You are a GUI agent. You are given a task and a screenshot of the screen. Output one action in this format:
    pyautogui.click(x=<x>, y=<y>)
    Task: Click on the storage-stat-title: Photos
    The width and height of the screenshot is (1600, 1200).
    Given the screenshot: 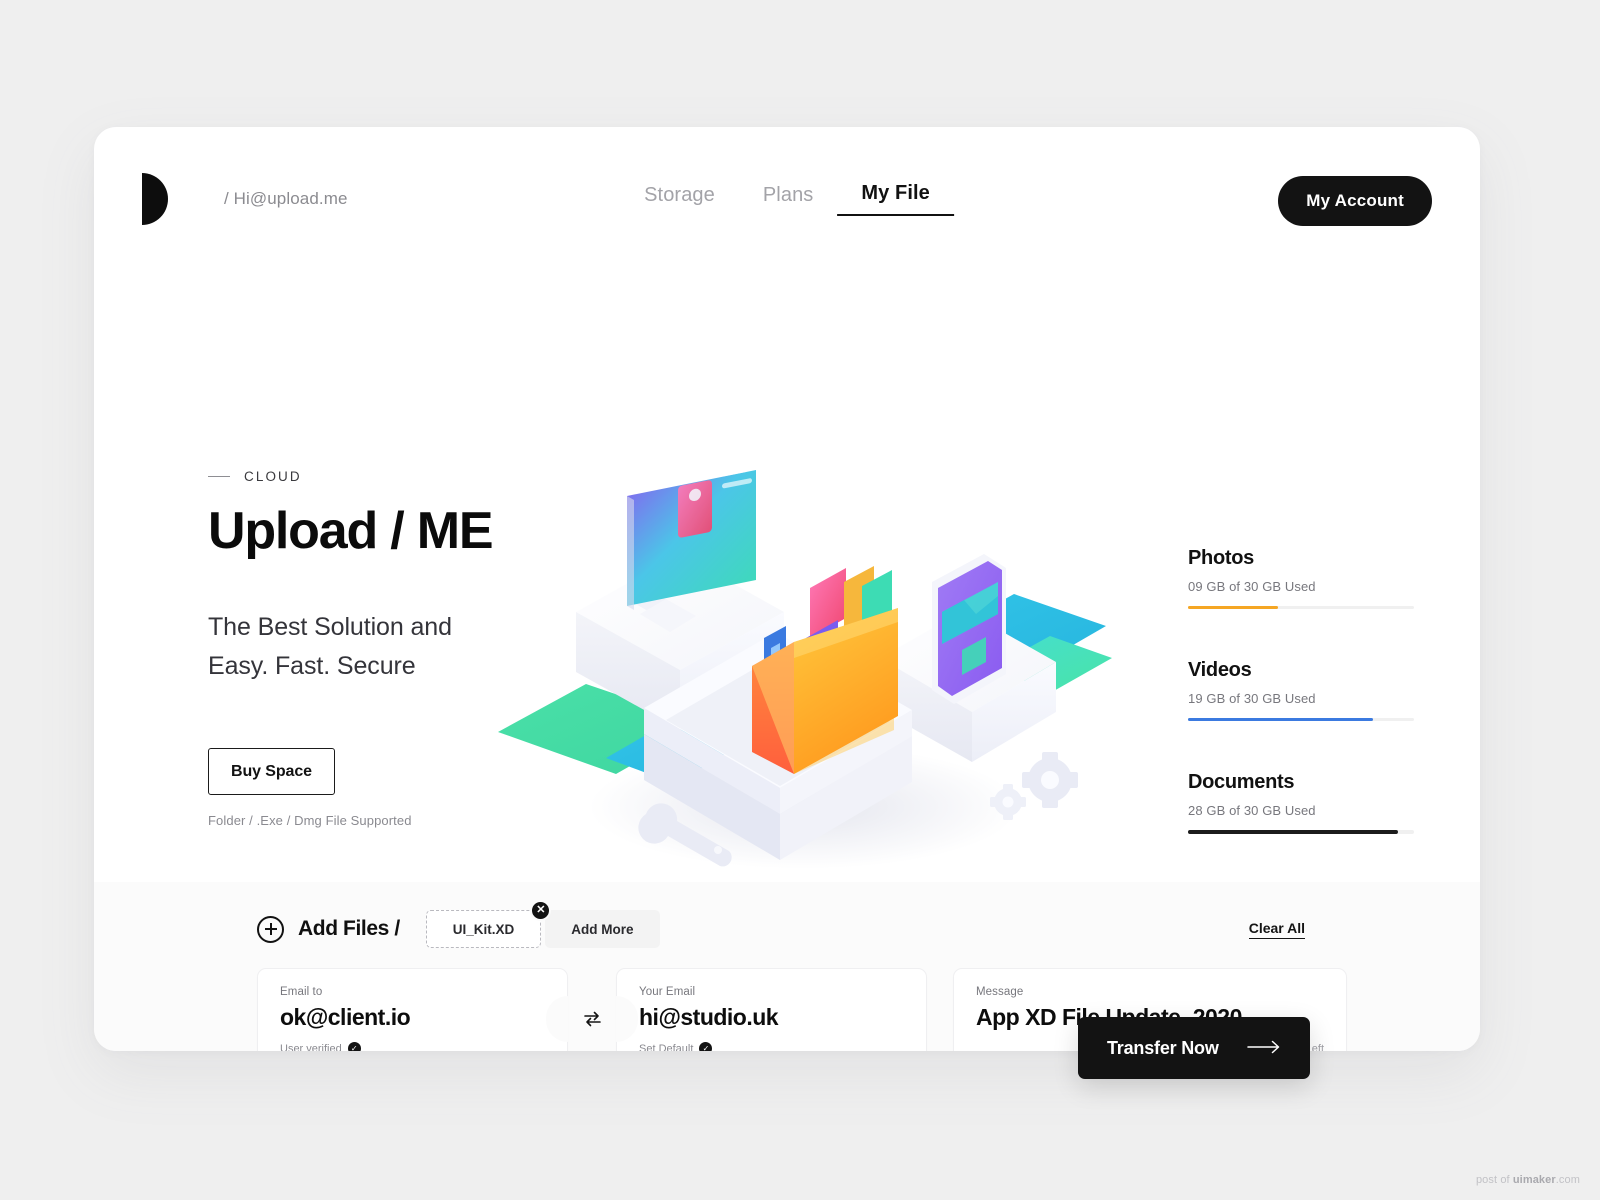 What is the action you would take?
    pyautogui.click(x=1221, y=558)
    